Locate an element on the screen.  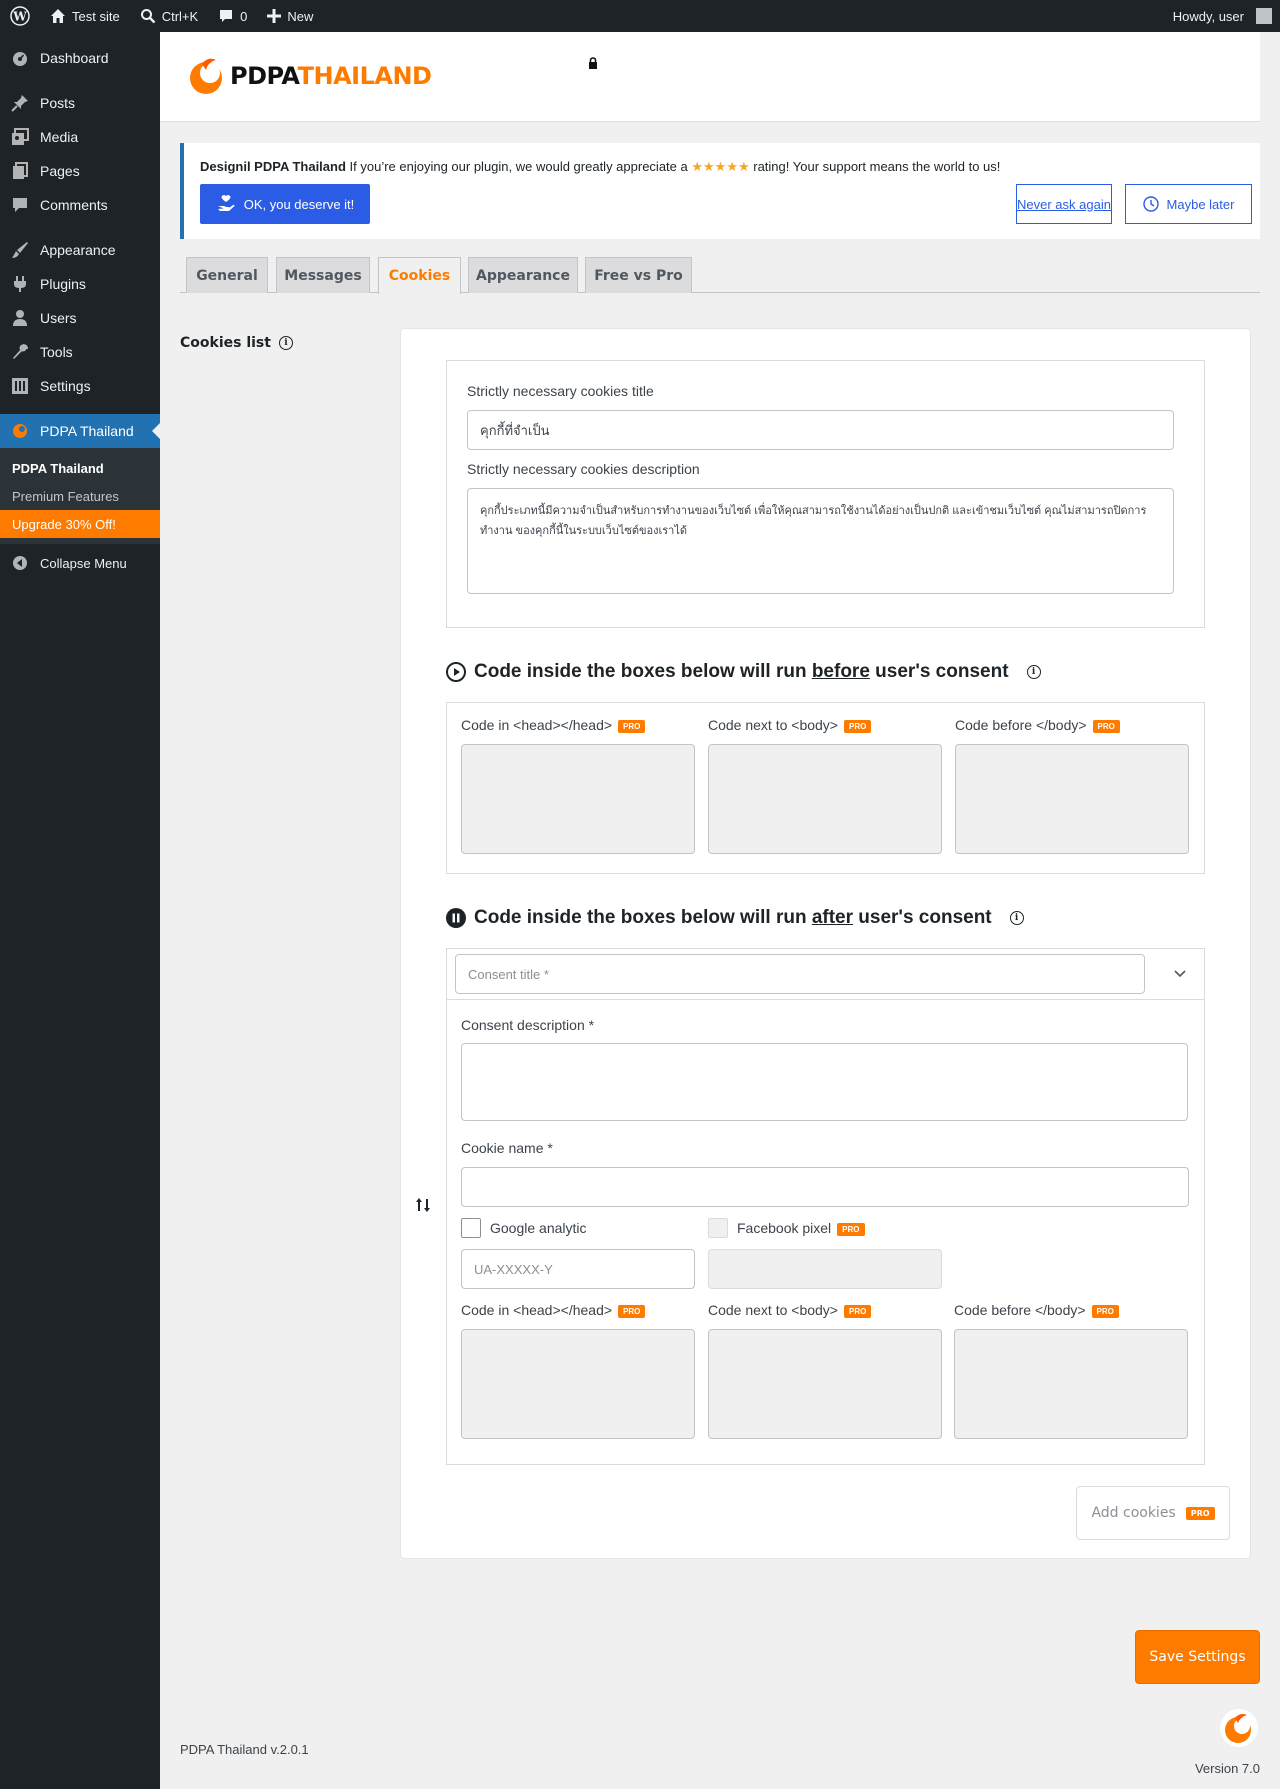
sidebar-item-label: Tools is located at coordinates (56, 352).